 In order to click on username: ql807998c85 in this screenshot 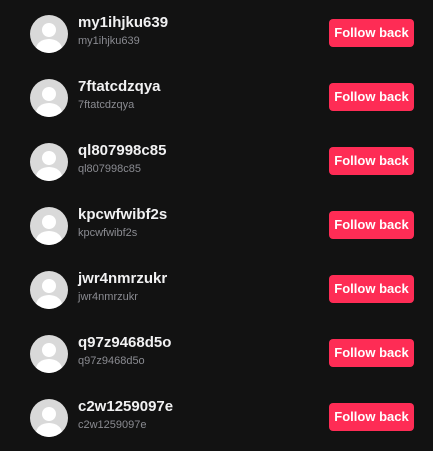, I will do `click(110, 169)`.